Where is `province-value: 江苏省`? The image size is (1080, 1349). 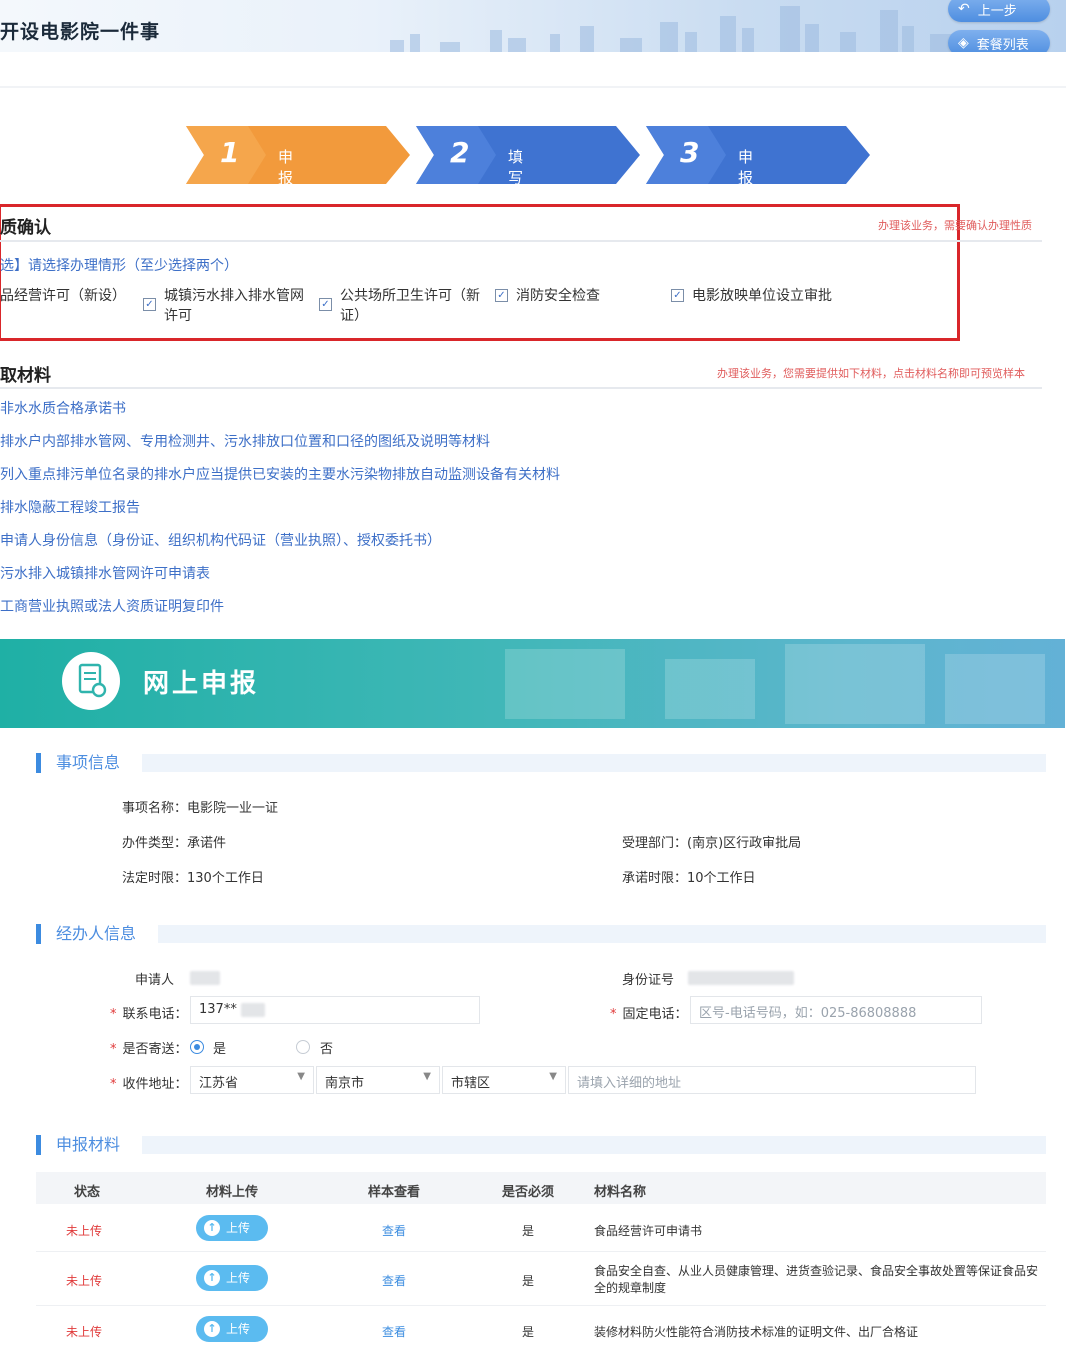 province-value: 江苏省 is located at coordinates (219, 1083).